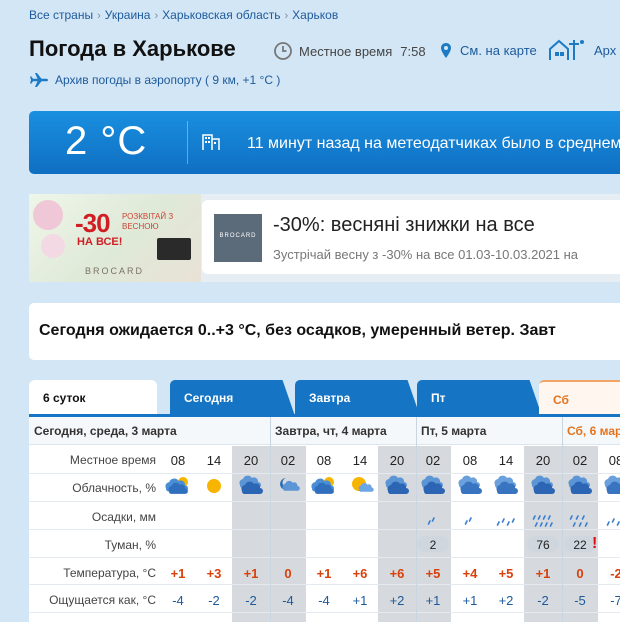 The height and width of the screenshot is (622, 620). I want to click on tab-label: Пт, so click(438, 398).